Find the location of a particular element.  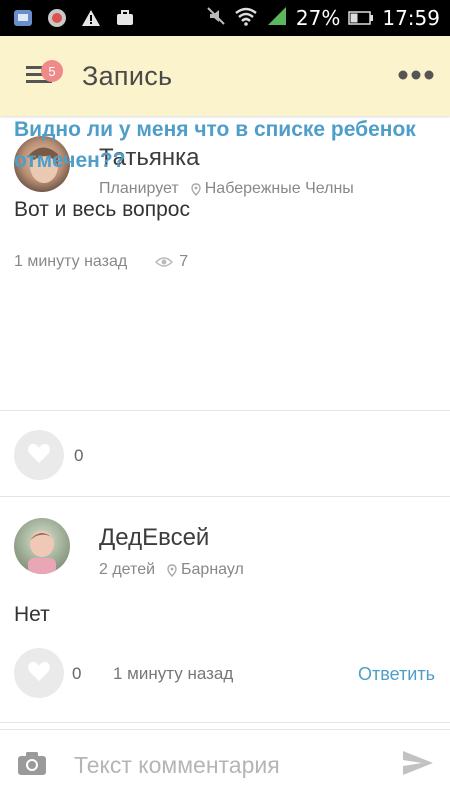

comment-like-count: 0 is located at coordinates (77, 673).